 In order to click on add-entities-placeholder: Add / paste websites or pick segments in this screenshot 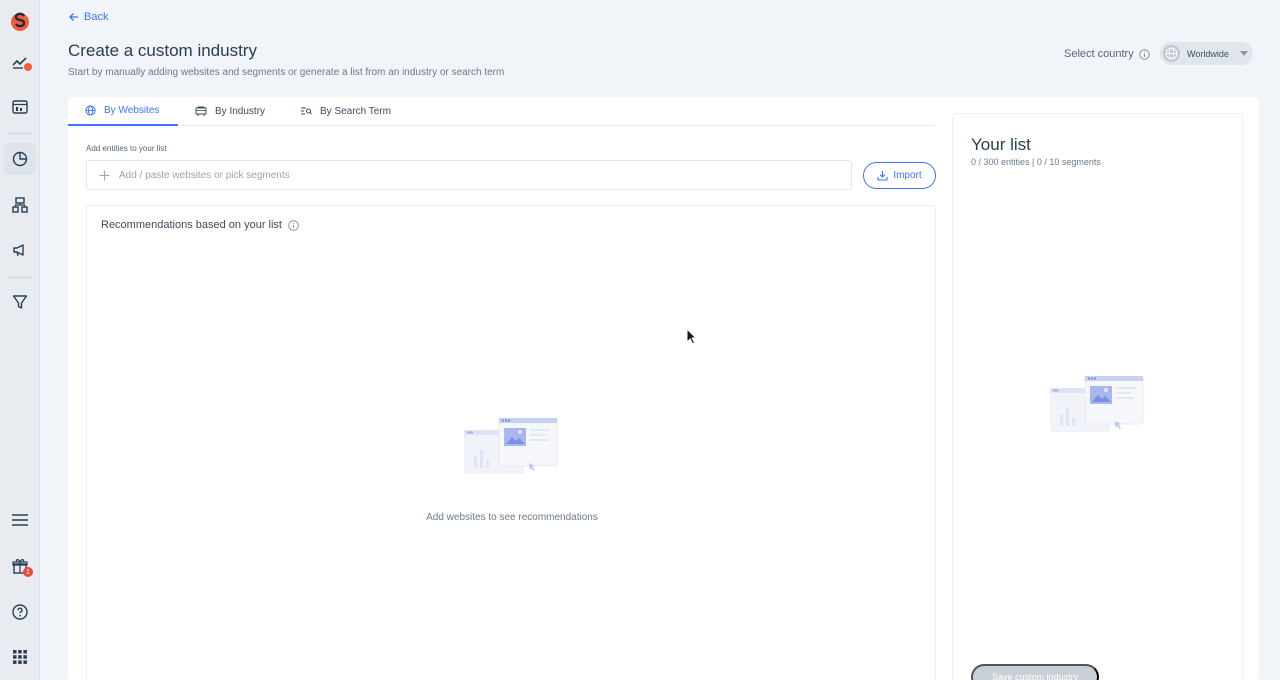, I will do `click(204, 175)`.